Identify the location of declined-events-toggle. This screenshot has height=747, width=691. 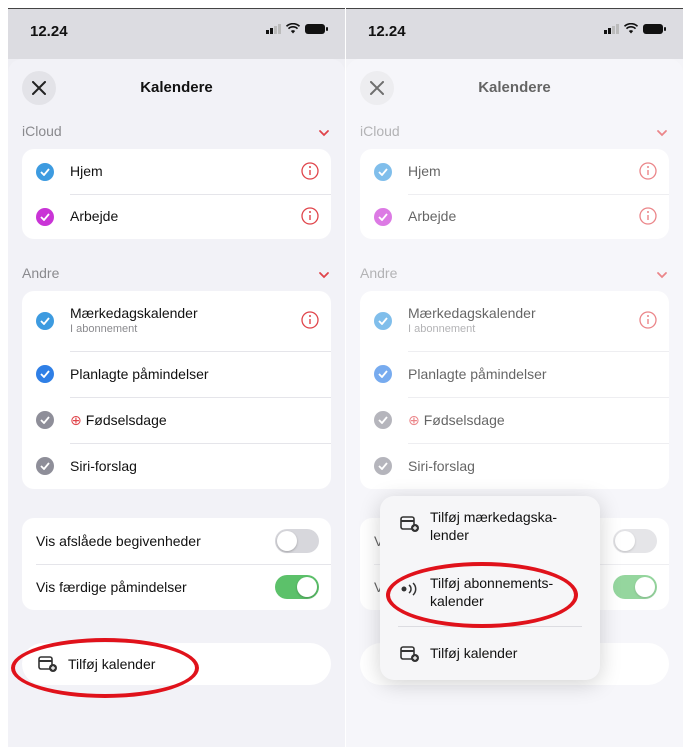
(297, 541).